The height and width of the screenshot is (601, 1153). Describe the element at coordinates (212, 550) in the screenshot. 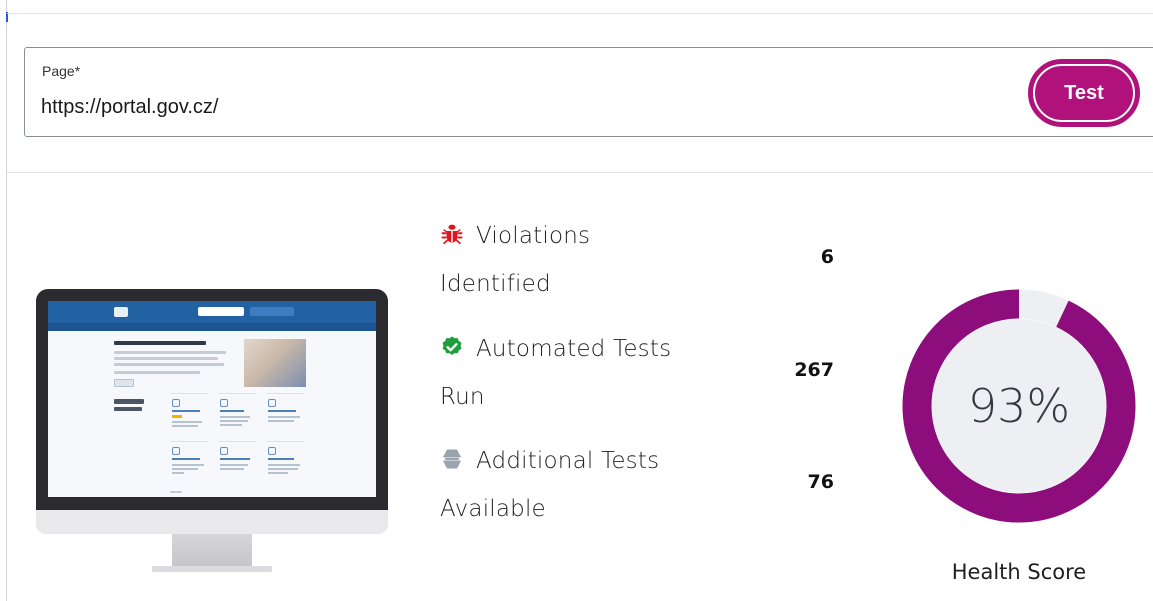

I see `monitor-stand` at that location.